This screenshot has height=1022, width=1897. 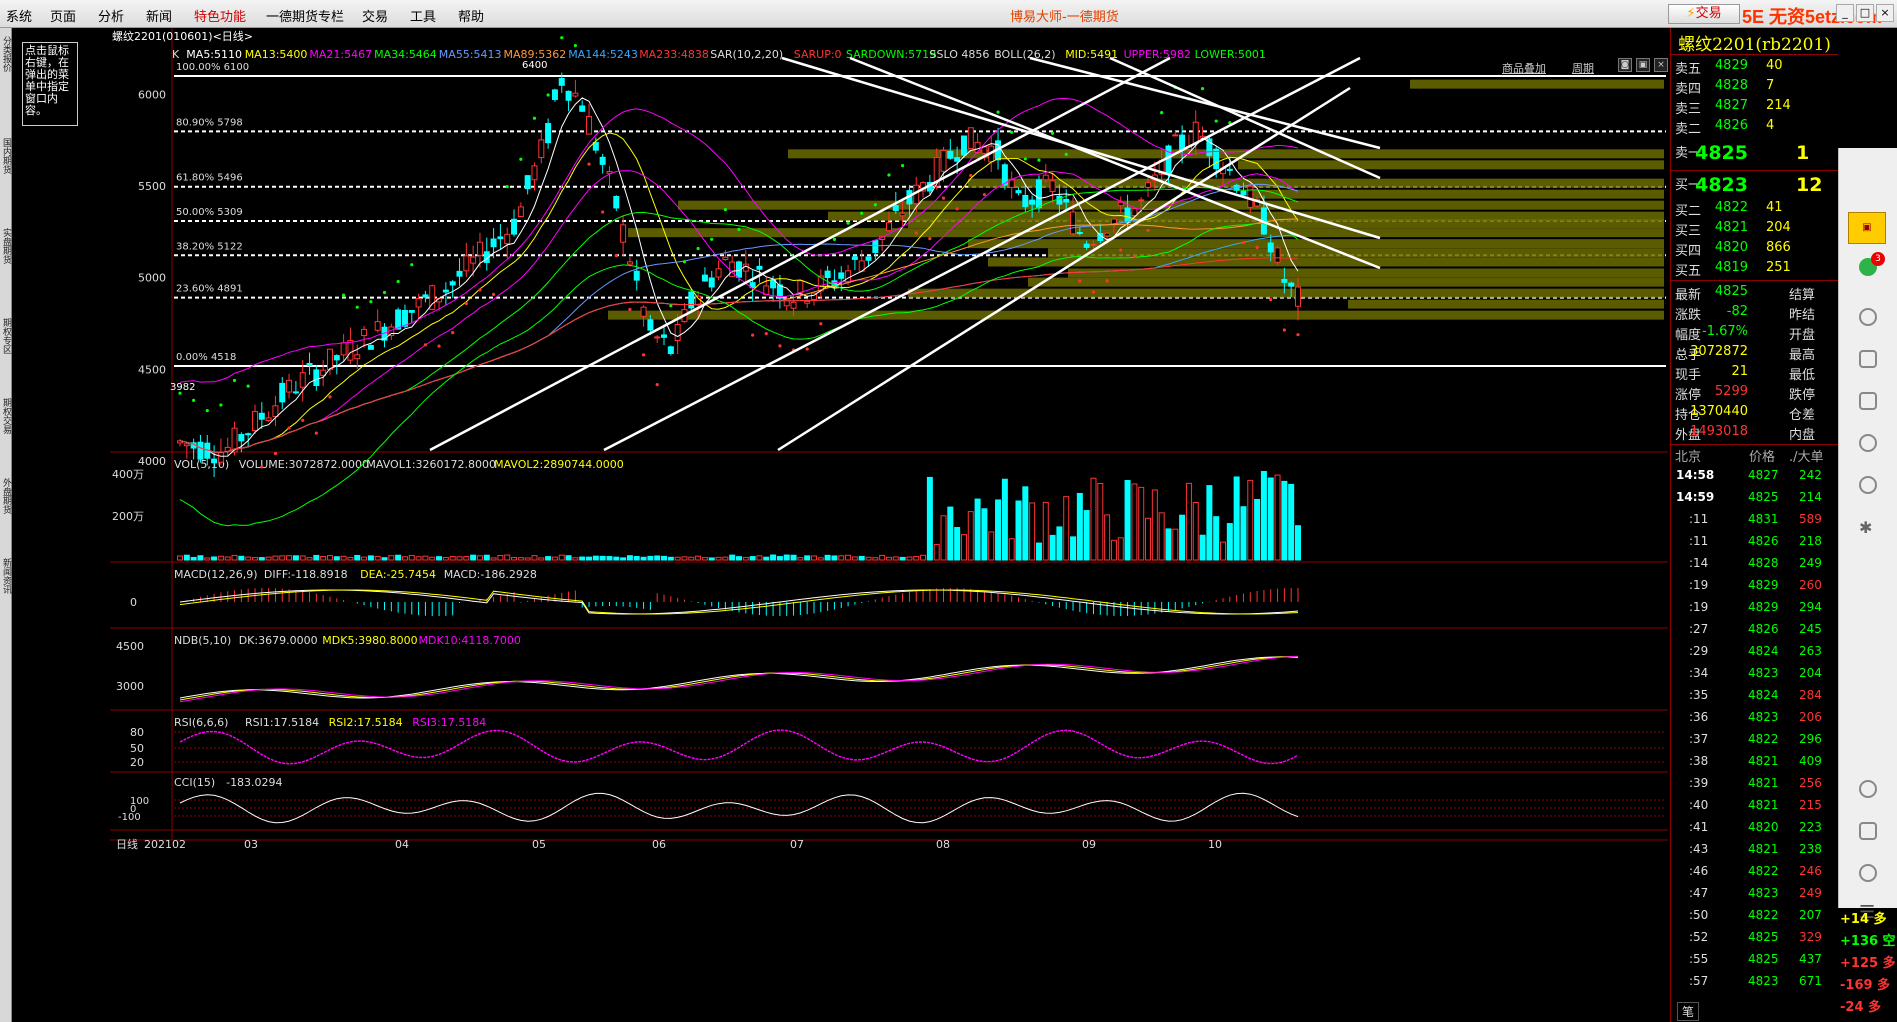 What do you see at coordinates (1688, 211) in the screenshot?
I see `bid-label: 买二` at bounding box center [1688, 211].